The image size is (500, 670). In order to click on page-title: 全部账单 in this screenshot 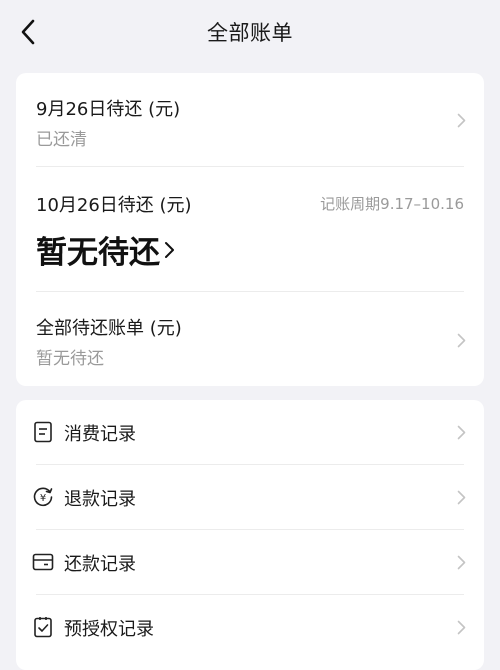, I will do `click(250, 33)`.